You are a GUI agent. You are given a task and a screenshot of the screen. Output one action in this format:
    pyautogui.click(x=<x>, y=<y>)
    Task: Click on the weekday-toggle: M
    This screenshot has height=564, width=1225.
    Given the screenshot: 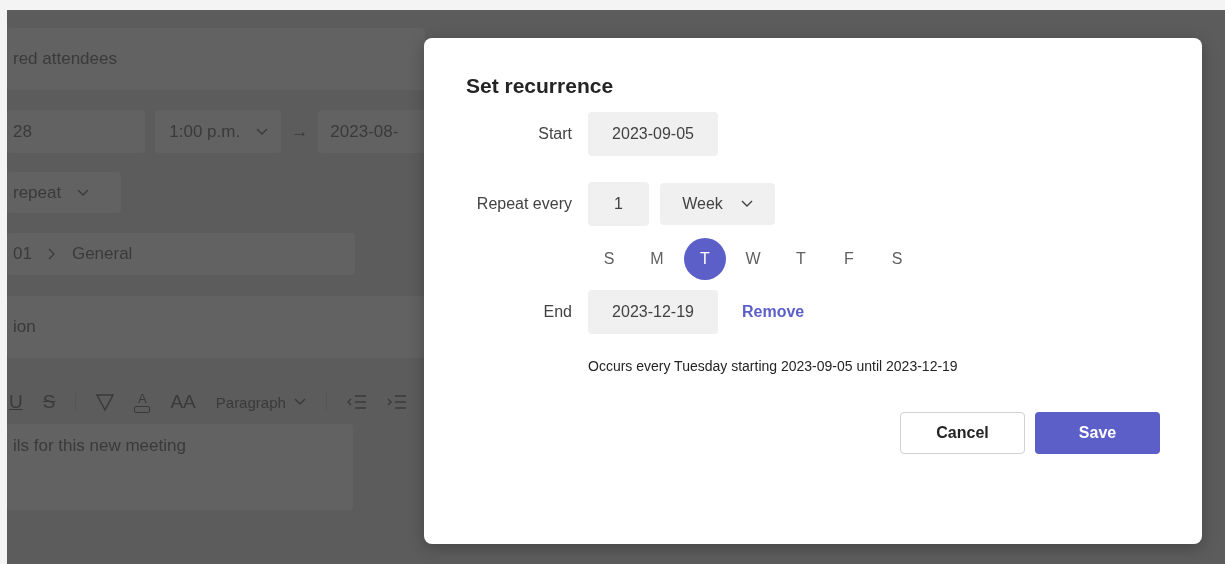 What is the action you would take?
    pyautogui.click(x=657, y=259)
    